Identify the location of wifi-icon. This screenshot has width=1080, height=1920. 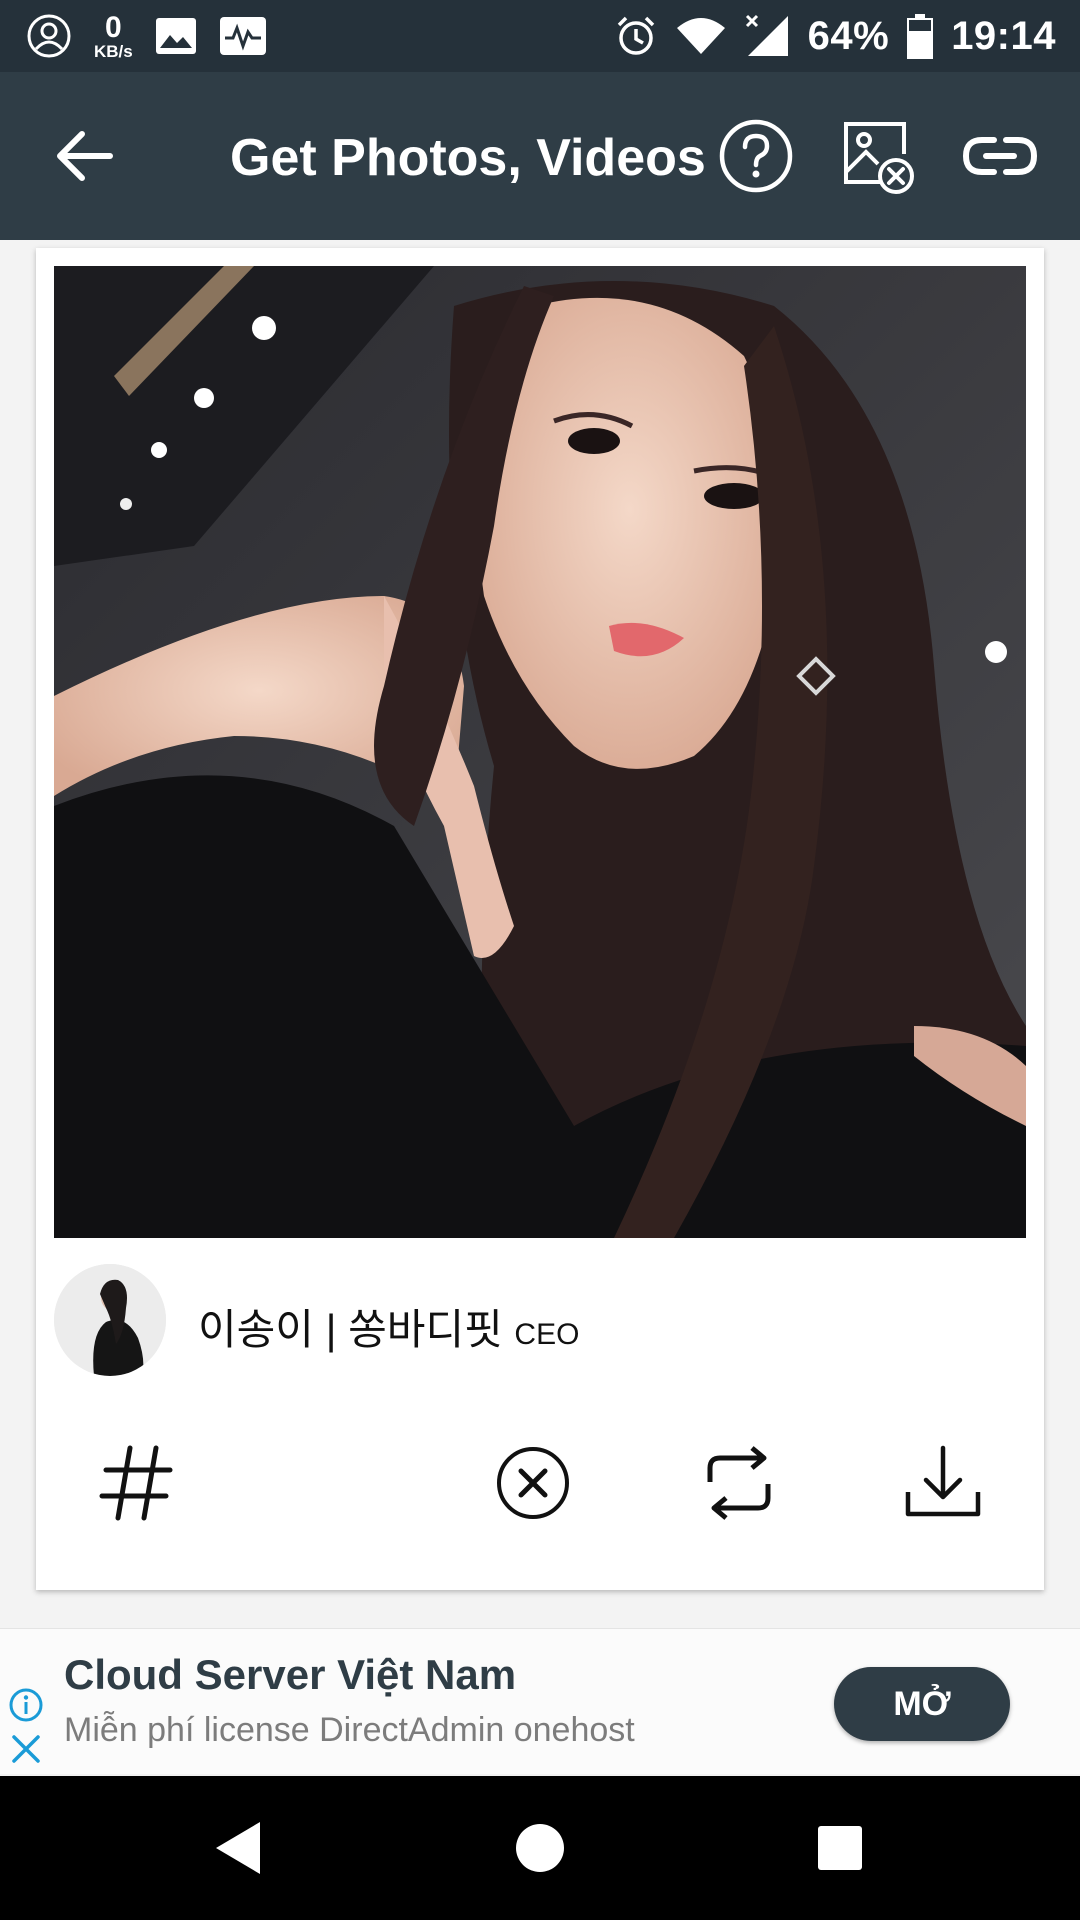
(700, 36).